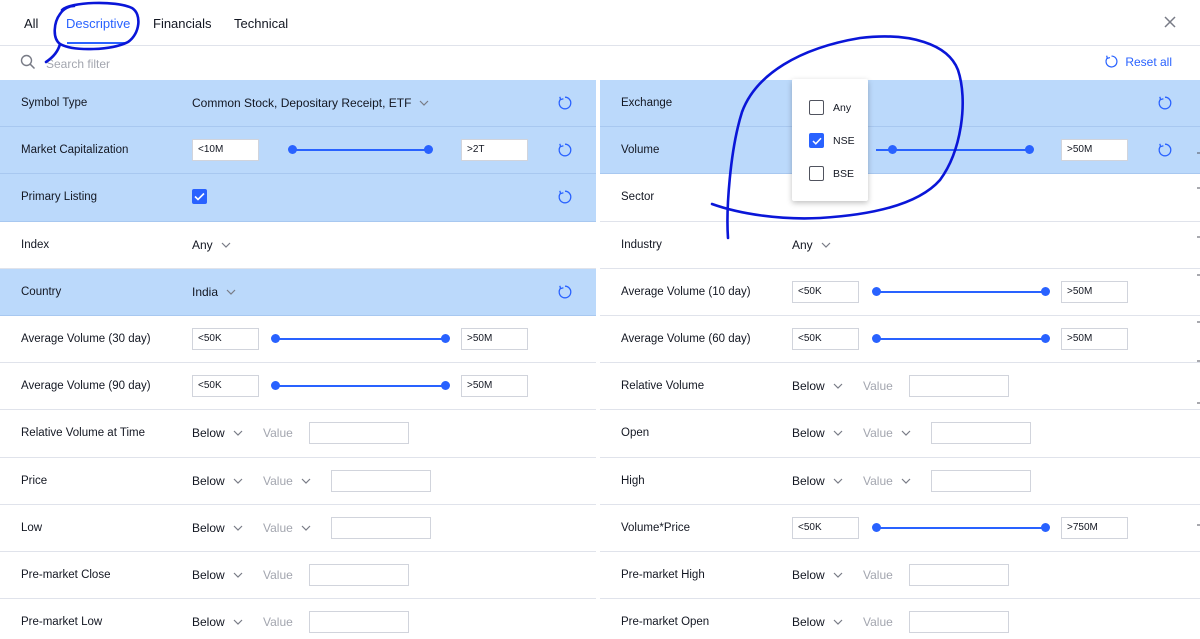  Describe the element at coordinates (844, 140) in the screenshot. I see `option-label: NSE` at that location.